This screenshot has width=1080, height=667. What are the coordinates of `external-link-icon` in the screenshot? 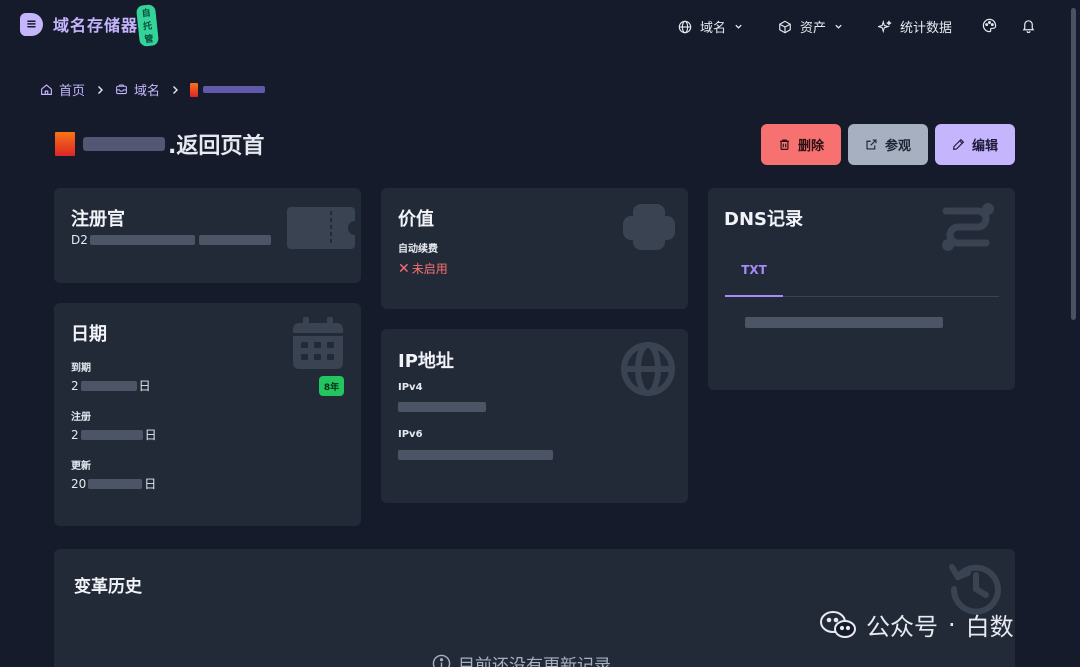 It's located at (871, 144).